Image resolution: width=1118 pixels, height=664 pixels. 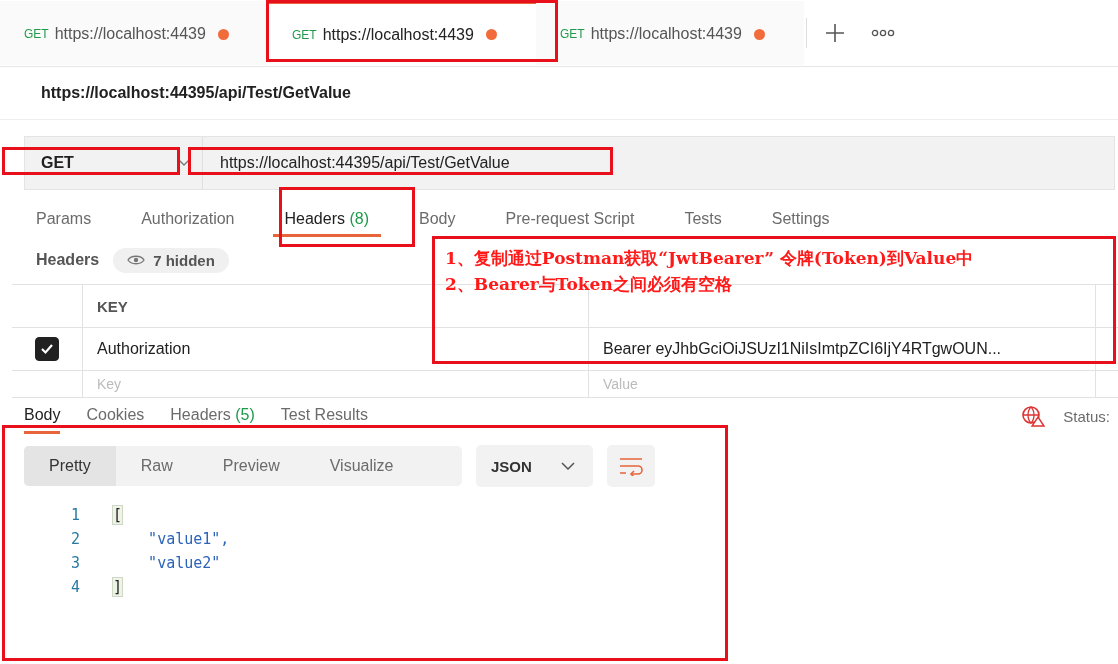 I want to click on request-section-tab: Headers (8), so click(x=326, y=220).